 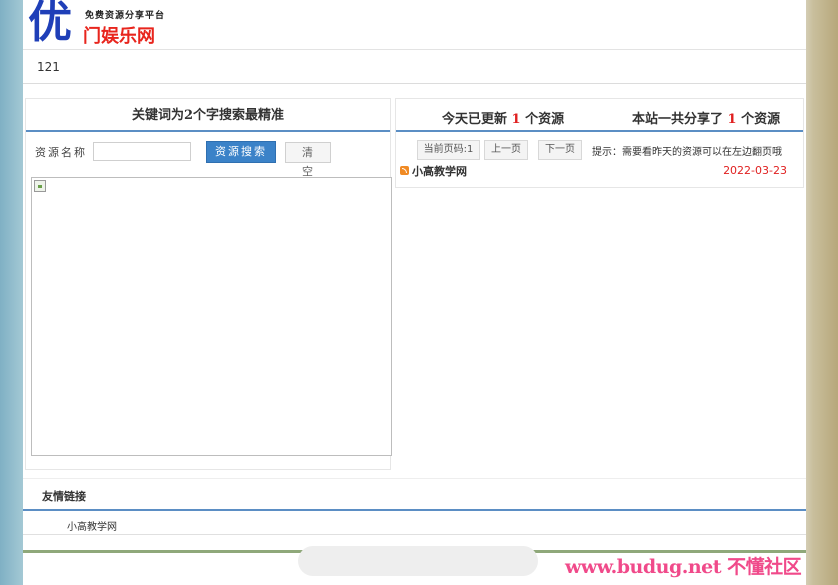 I want to click on search-button: 资源搜索, so click(x=241, y=152).